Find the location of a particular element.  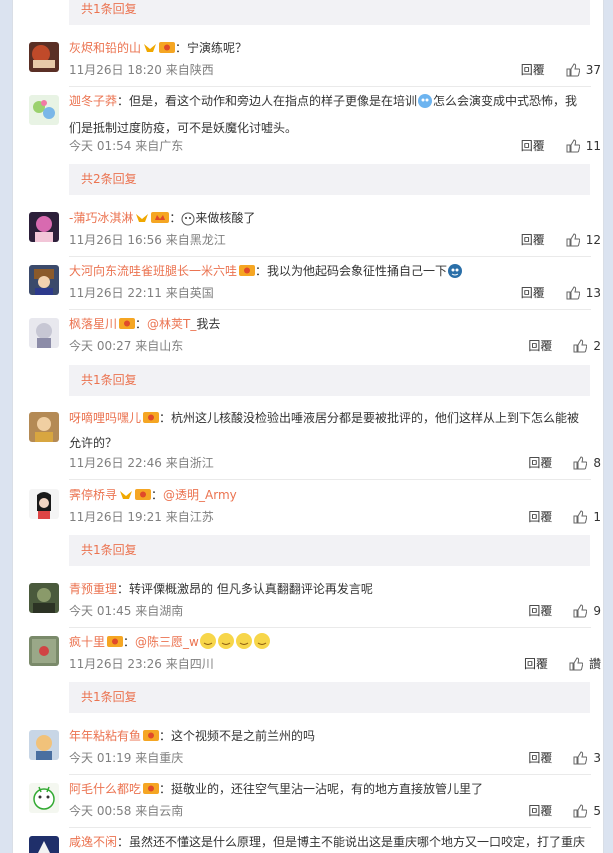

username: 霁停桥寻 is located at coordinates (93, 495).